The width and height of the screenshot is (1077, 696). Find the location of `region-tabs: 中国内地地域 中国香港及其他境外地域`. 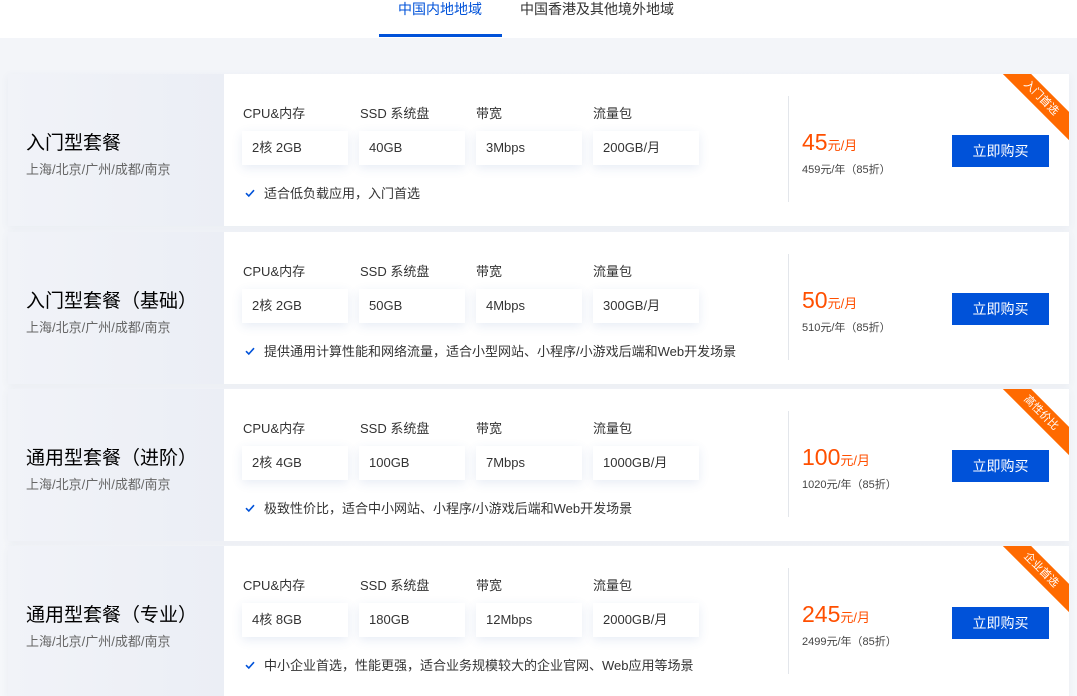

region-tabs: 中国内地地域 中国香港及其他境外地域 is located at coordinates (538, 19).